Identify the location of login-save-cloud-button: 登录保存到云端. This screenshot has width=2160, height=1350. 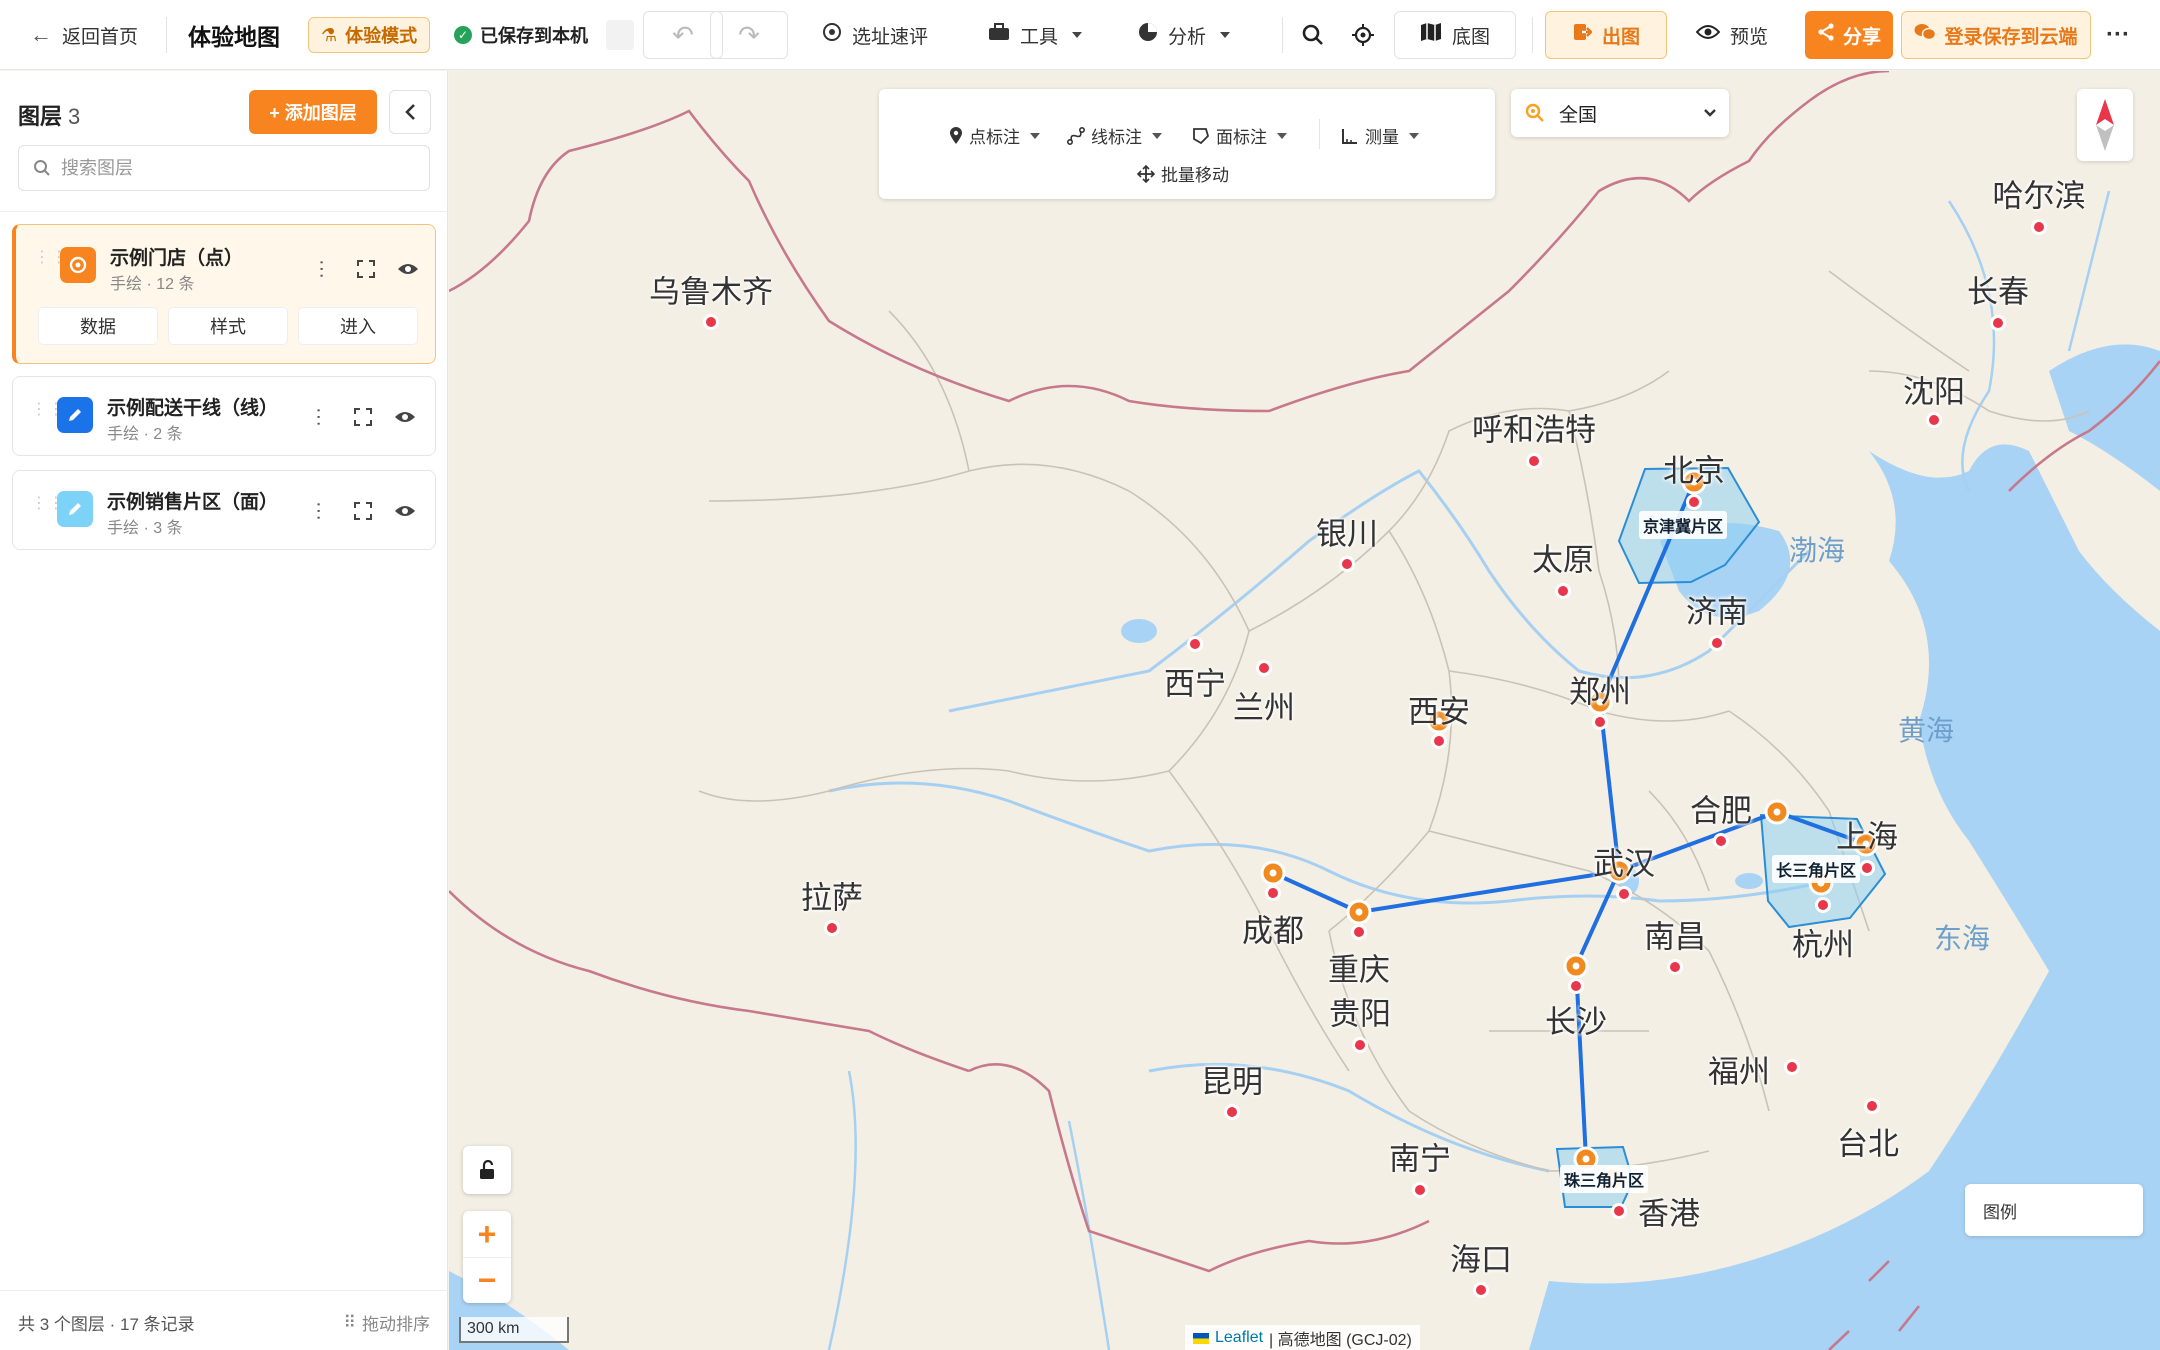
(1996, 35).